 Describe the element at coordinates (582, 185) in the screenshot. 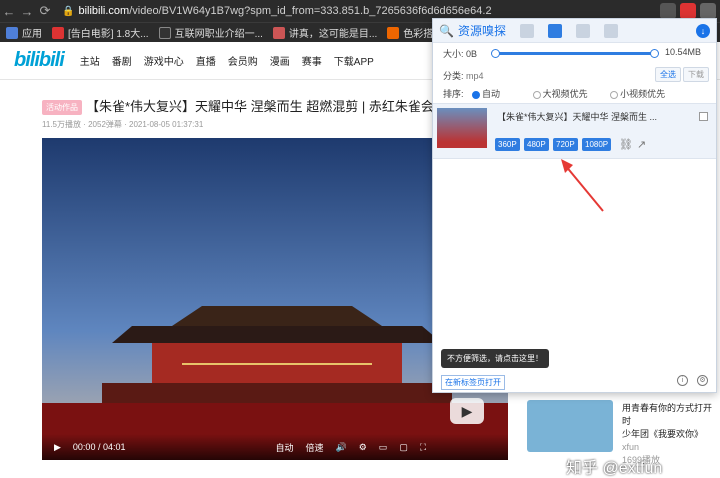

I see `annotation-arrow` at that location.